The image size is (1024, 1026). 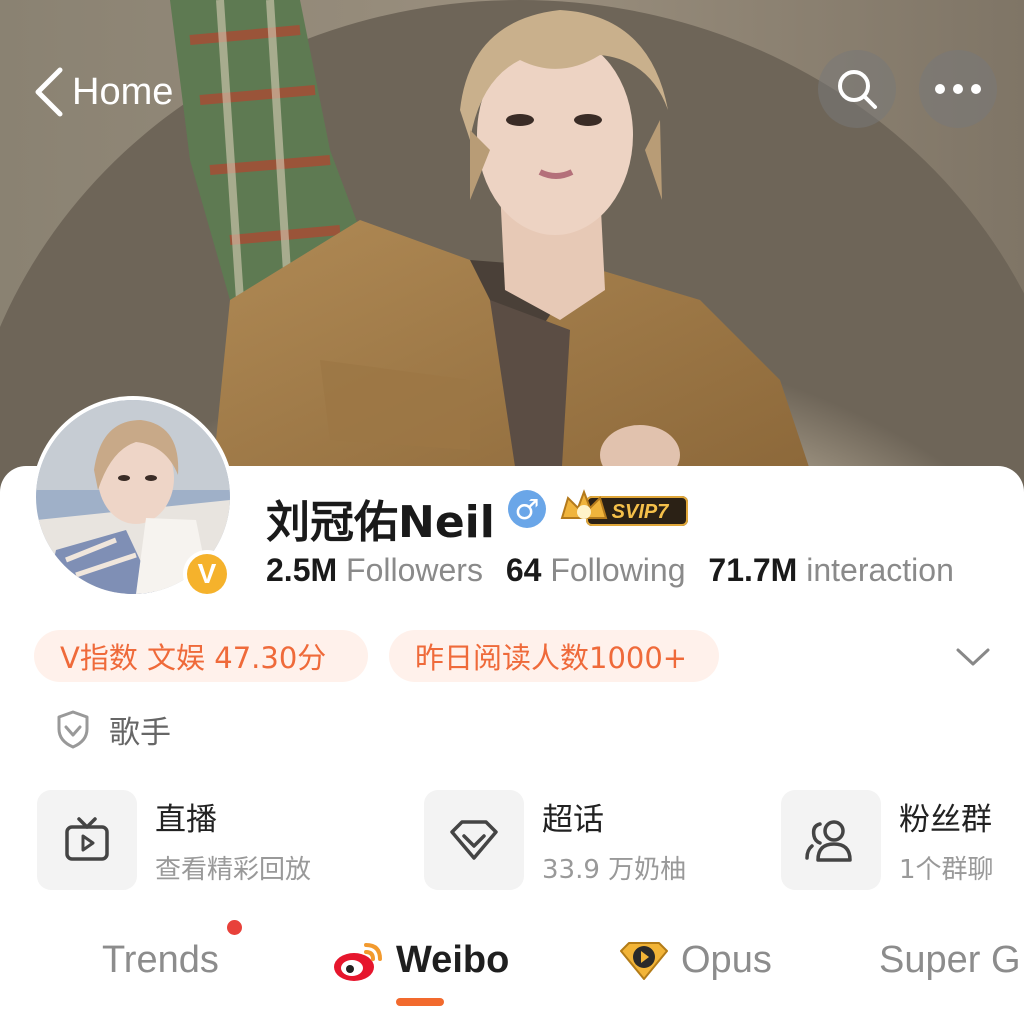 I want to click on role-row: 歌手, so click(x=113, y=729).